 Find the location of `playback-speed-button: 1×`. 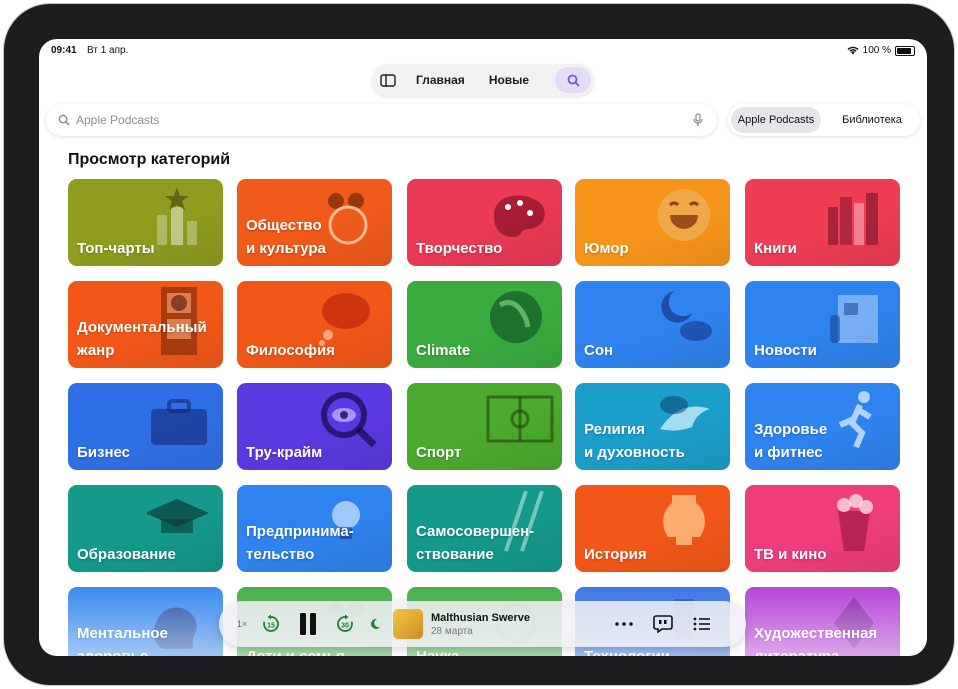

playback-speed-button: 1× is located at coordinates (242, 624).